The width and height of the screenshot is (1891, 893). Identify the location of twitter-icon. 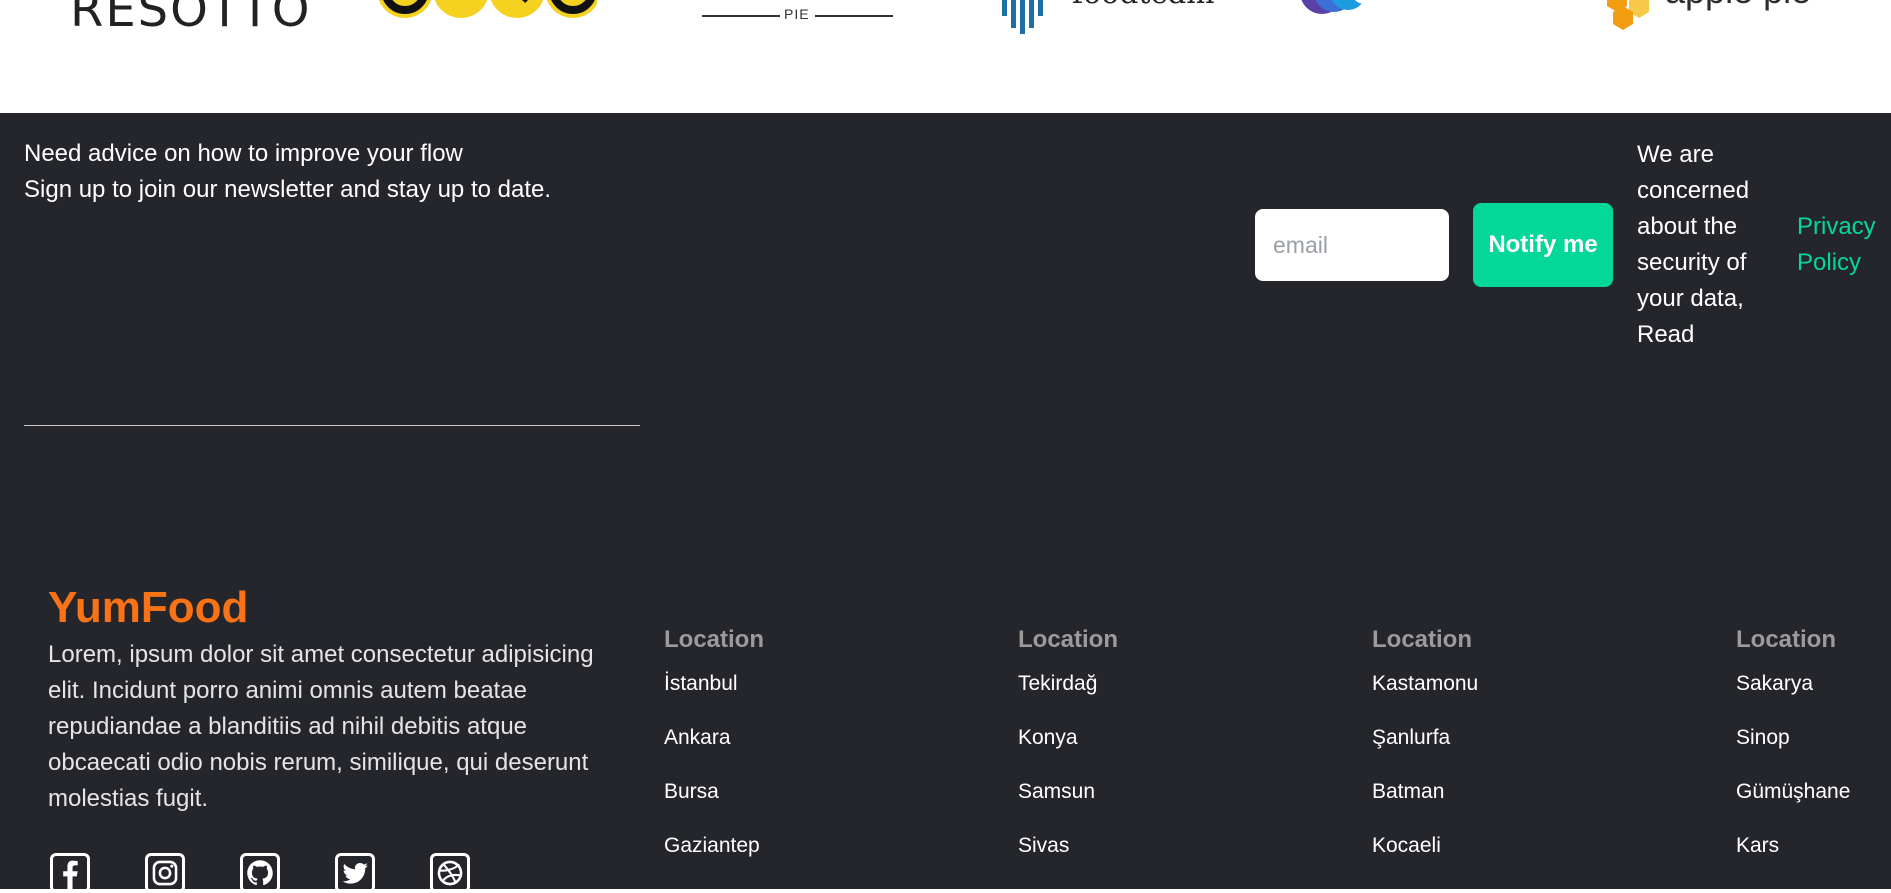
(355, 873).